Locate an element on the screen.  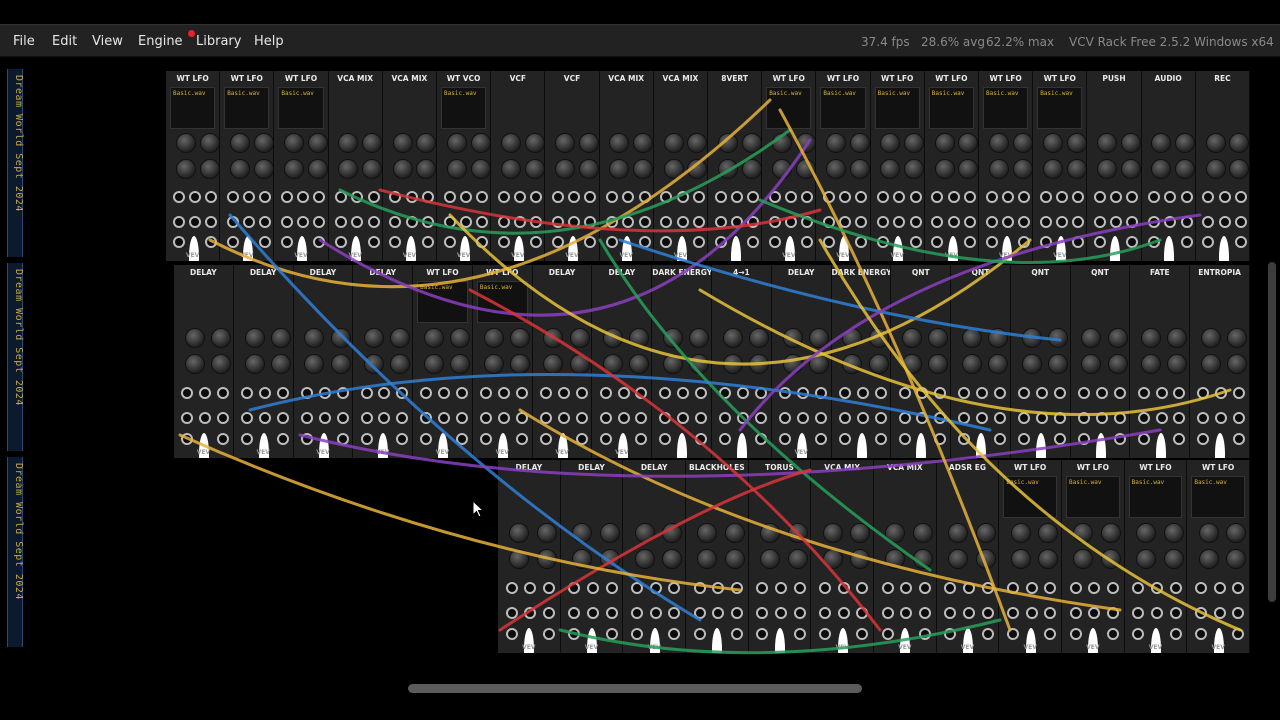
menu-help: Help is located at coordinates (269, 41).